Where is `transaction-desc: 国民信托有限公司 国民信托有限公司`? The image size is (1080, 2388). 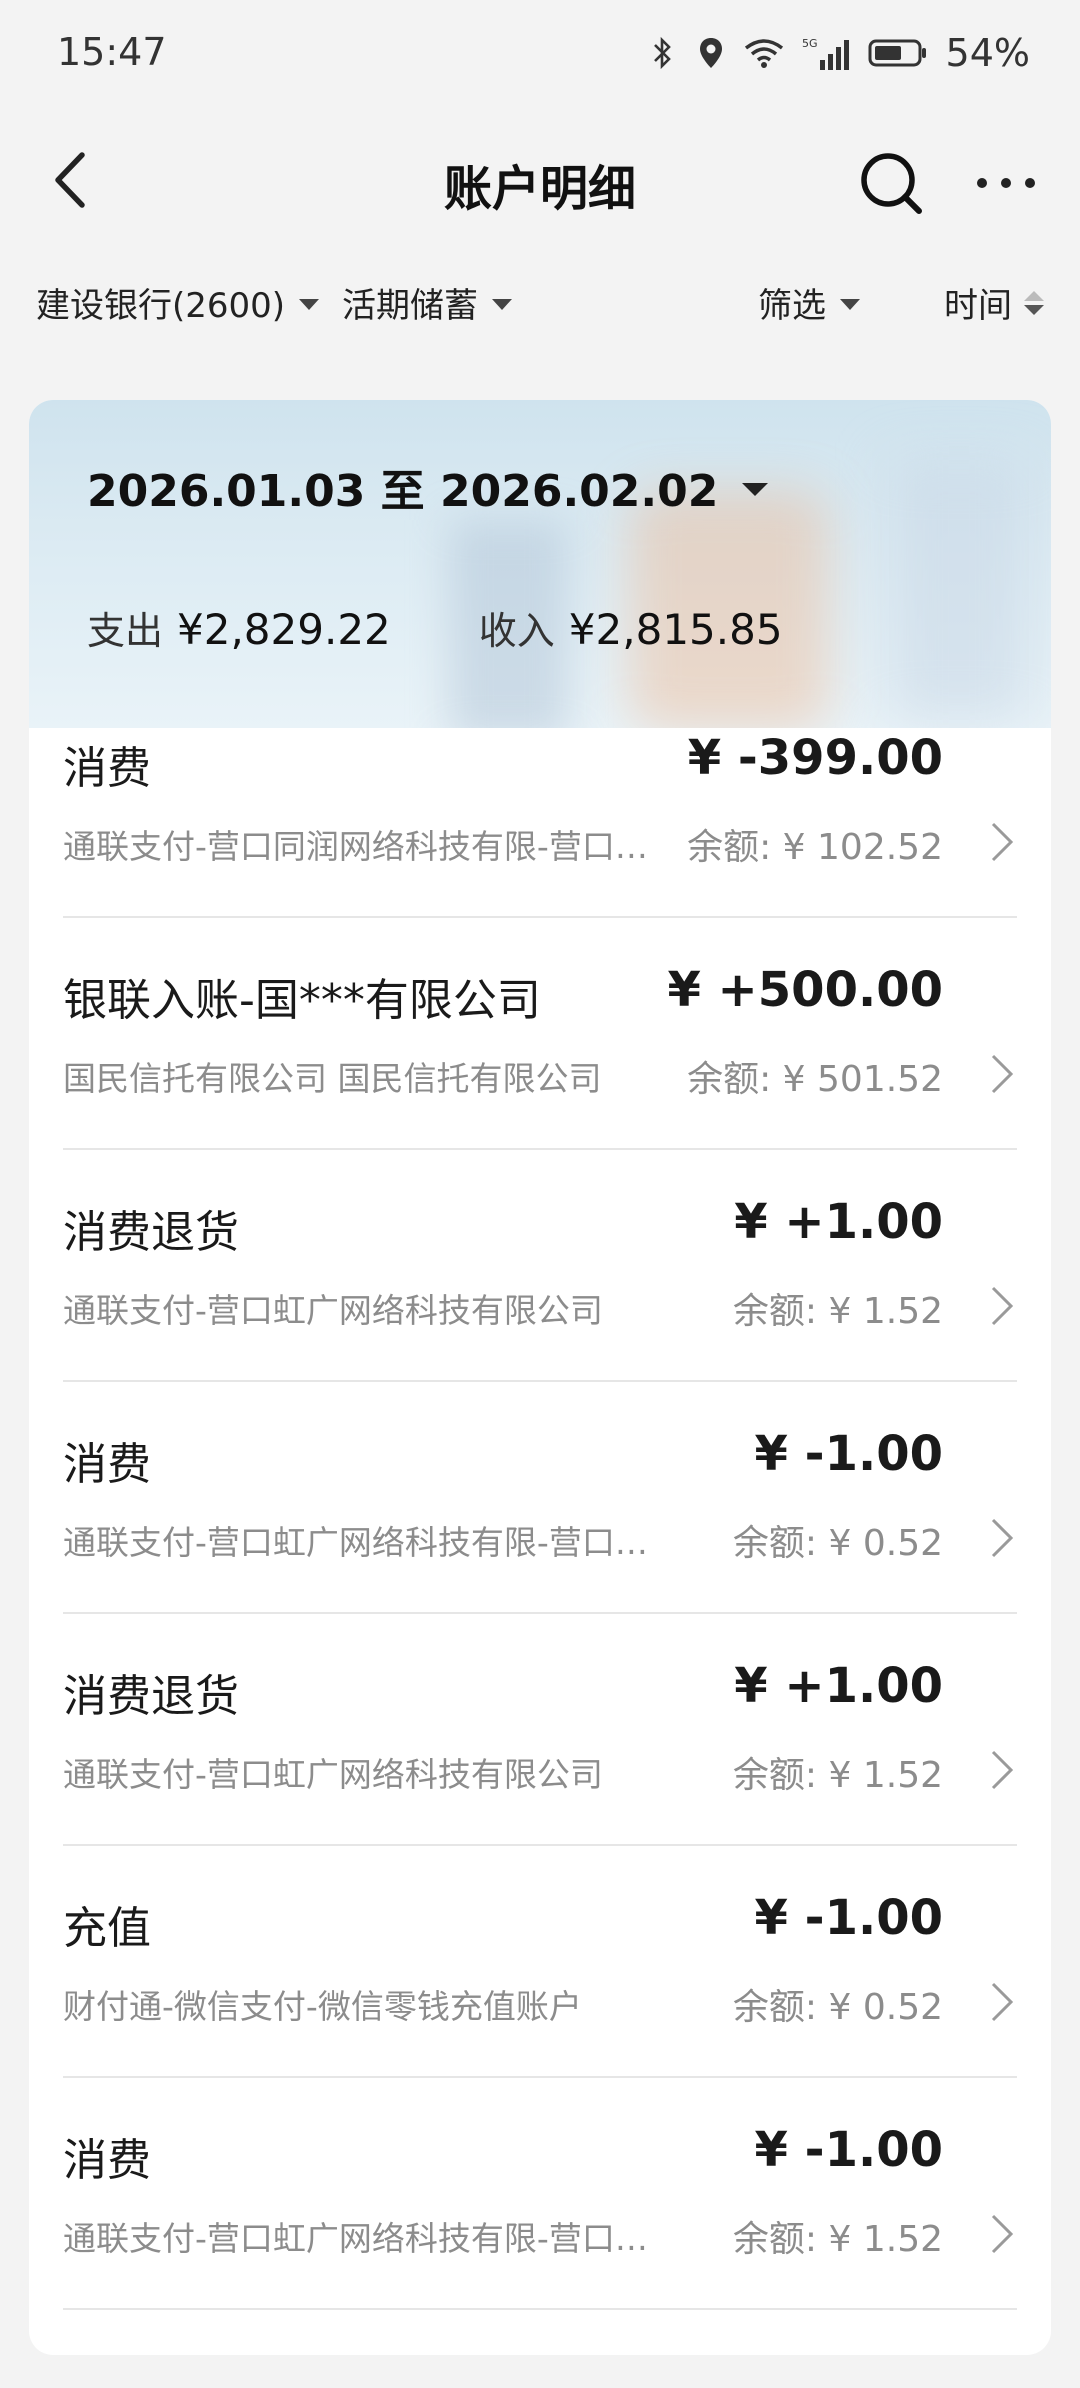 transaction-desc: 国民信托有限公司 国民信托有限公司 is located at coordinates (332, 1078).